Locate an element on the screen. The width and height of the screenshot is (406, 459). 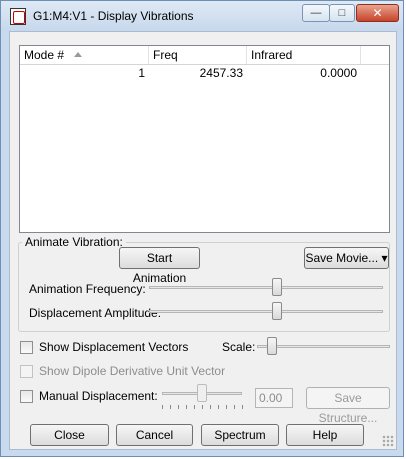
column-infrared-label: Infrared is located at coordinates (272, 55).